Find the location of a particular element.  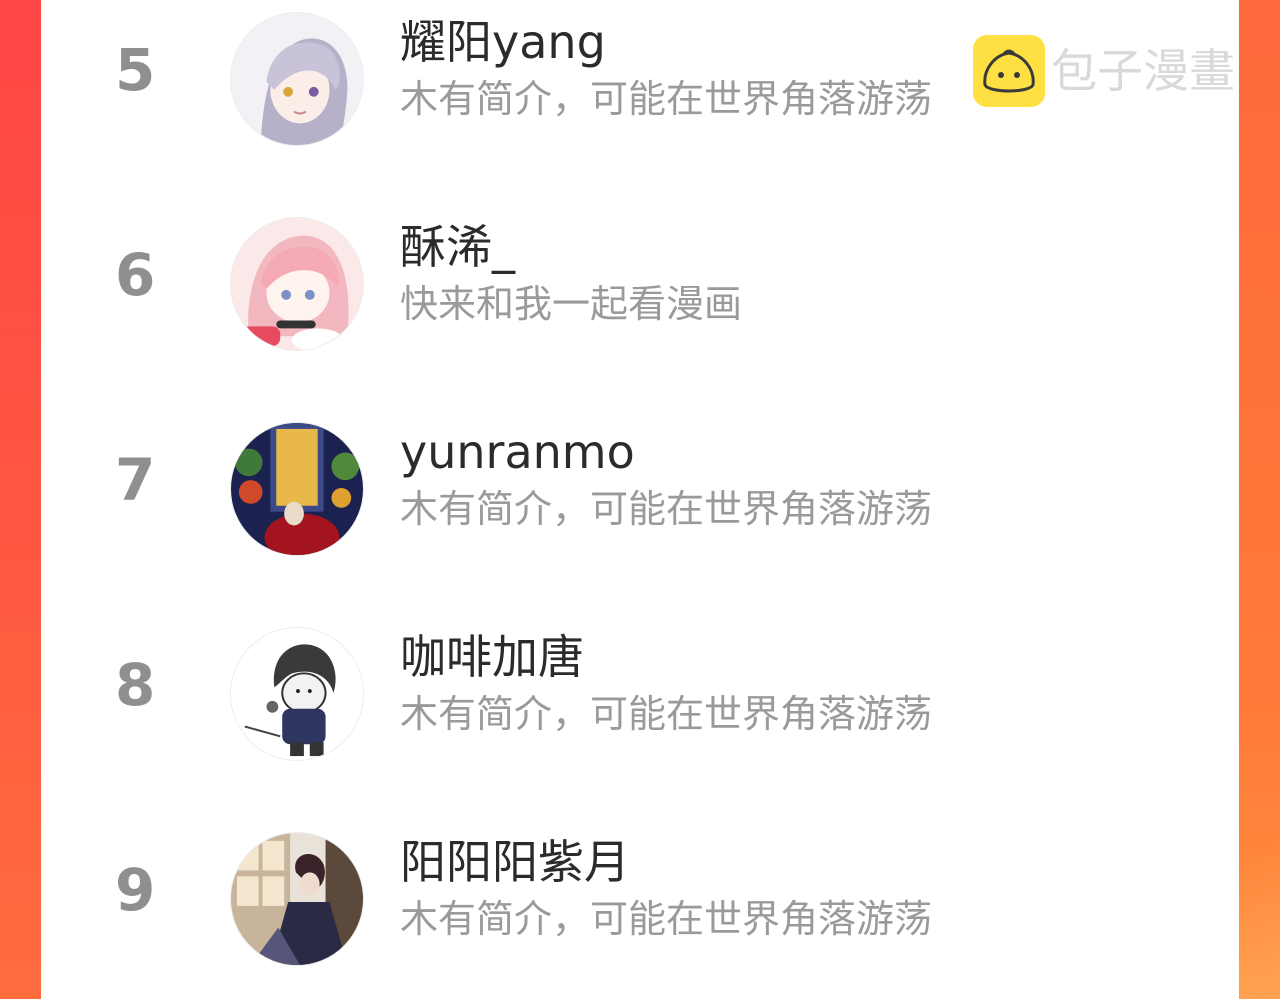

bun-logo-icon is located at coordinates (1009, 71).